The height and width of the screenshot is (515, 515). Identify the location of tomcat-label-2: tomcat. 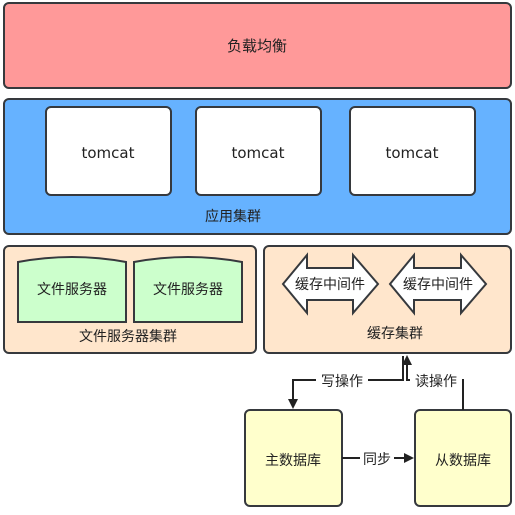
(258, 153).